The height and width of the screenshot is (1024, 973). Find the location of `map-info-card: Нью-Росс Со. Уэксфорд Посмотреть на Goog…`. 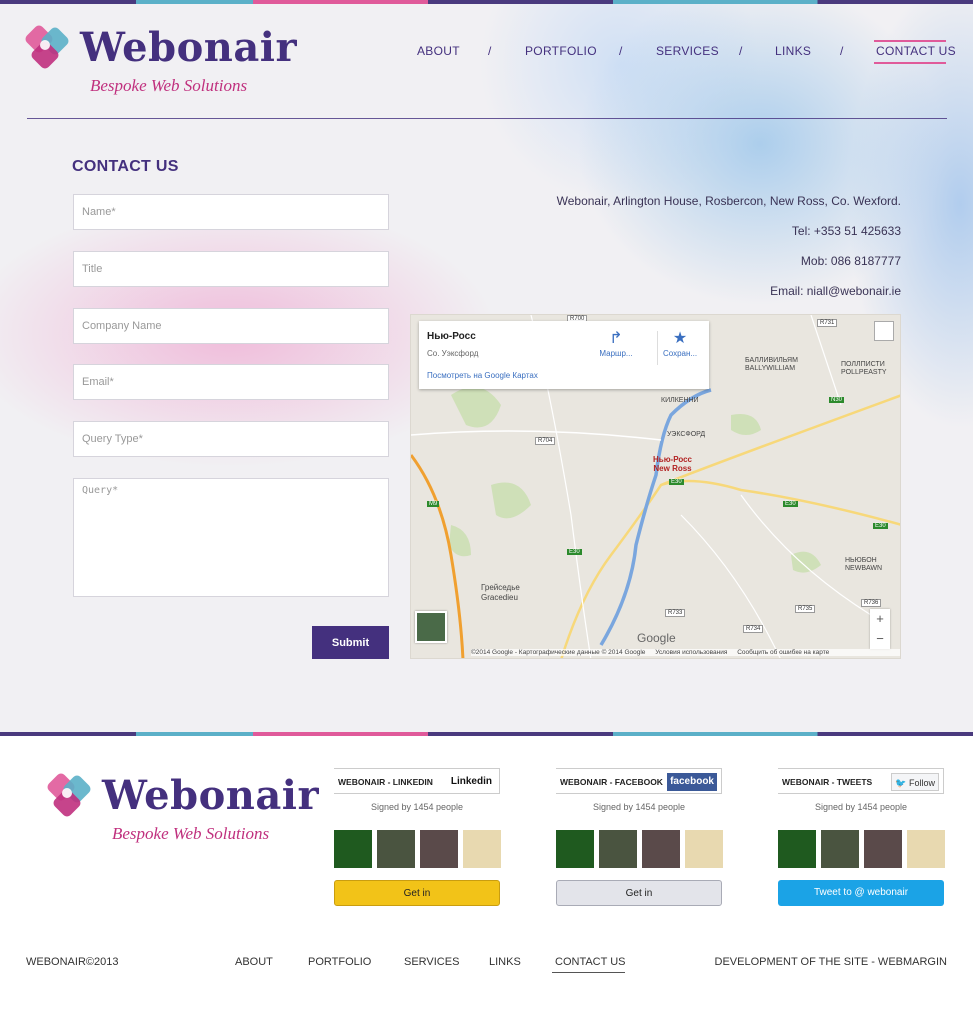

map-info-card: Нью-Росс Со. Уэксфорд Посмотреть на Goog… is located at coordinates (564, 355).